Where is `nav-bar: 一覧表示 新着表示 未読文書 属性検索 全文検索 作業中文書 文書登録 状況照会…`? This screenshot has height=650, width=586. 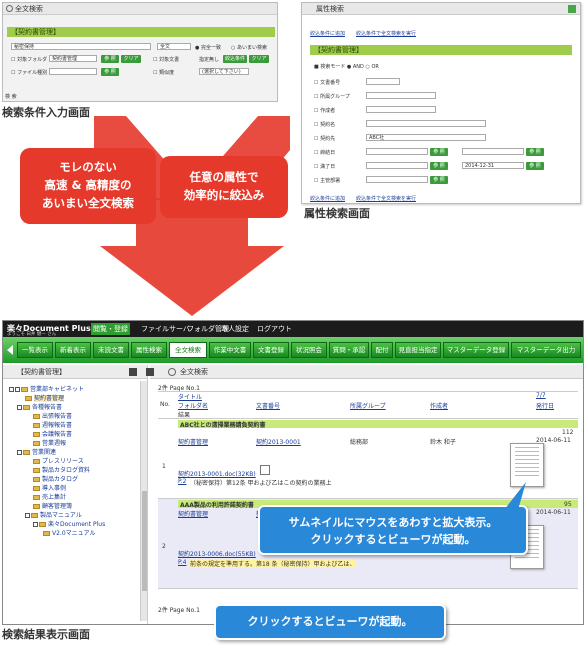 nav-bar: 一覧表示 新着表示 未読文書 属性検索 全文検索 作業中文書 文書登録 状況照会… is located at coordinates (293, 350).